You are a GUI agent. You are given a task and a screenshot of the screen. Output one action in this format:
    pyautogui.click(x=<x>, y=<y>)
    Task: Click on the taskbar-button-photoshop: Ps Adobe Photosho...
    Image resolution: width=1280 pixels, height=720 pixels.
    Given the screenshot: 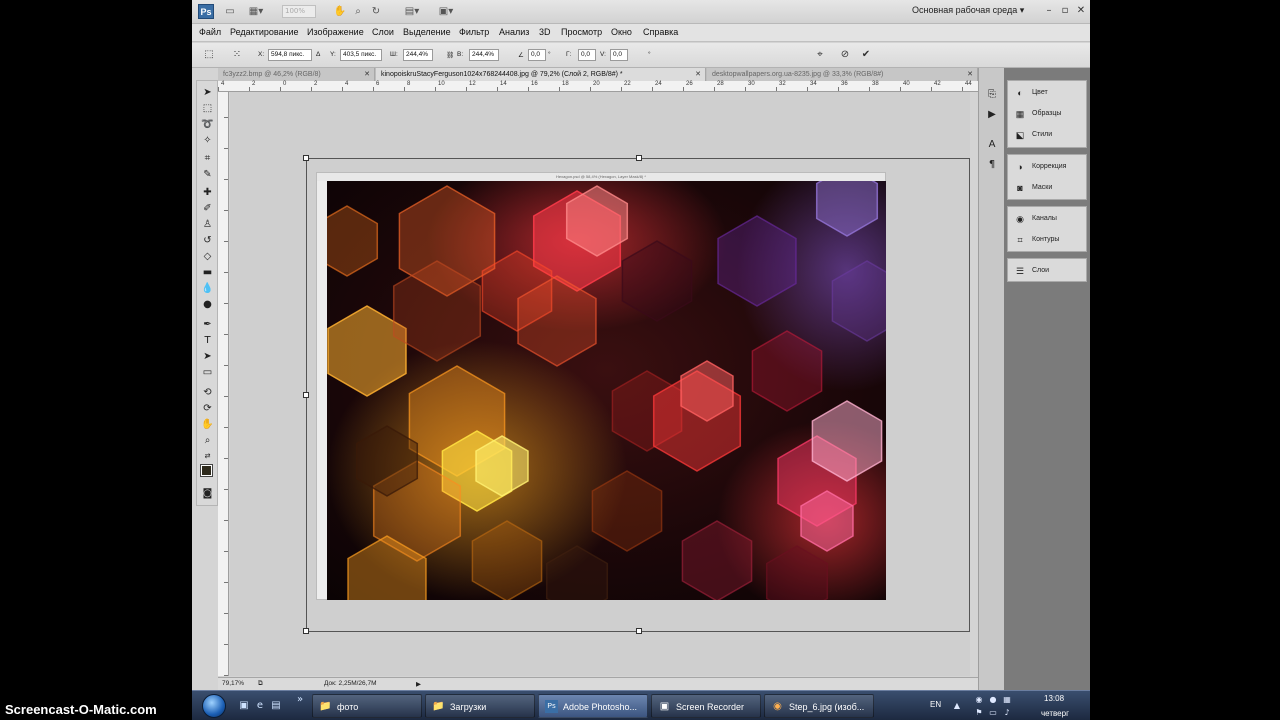 What is the action you would take?
    pyautogui.click(x=593, y=706)
    